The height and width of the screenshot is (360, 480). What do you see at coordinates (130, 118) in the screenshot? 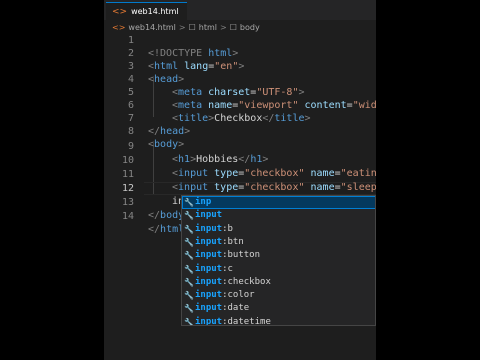
I see `line-number: 7` at bounding box center [130, 118].